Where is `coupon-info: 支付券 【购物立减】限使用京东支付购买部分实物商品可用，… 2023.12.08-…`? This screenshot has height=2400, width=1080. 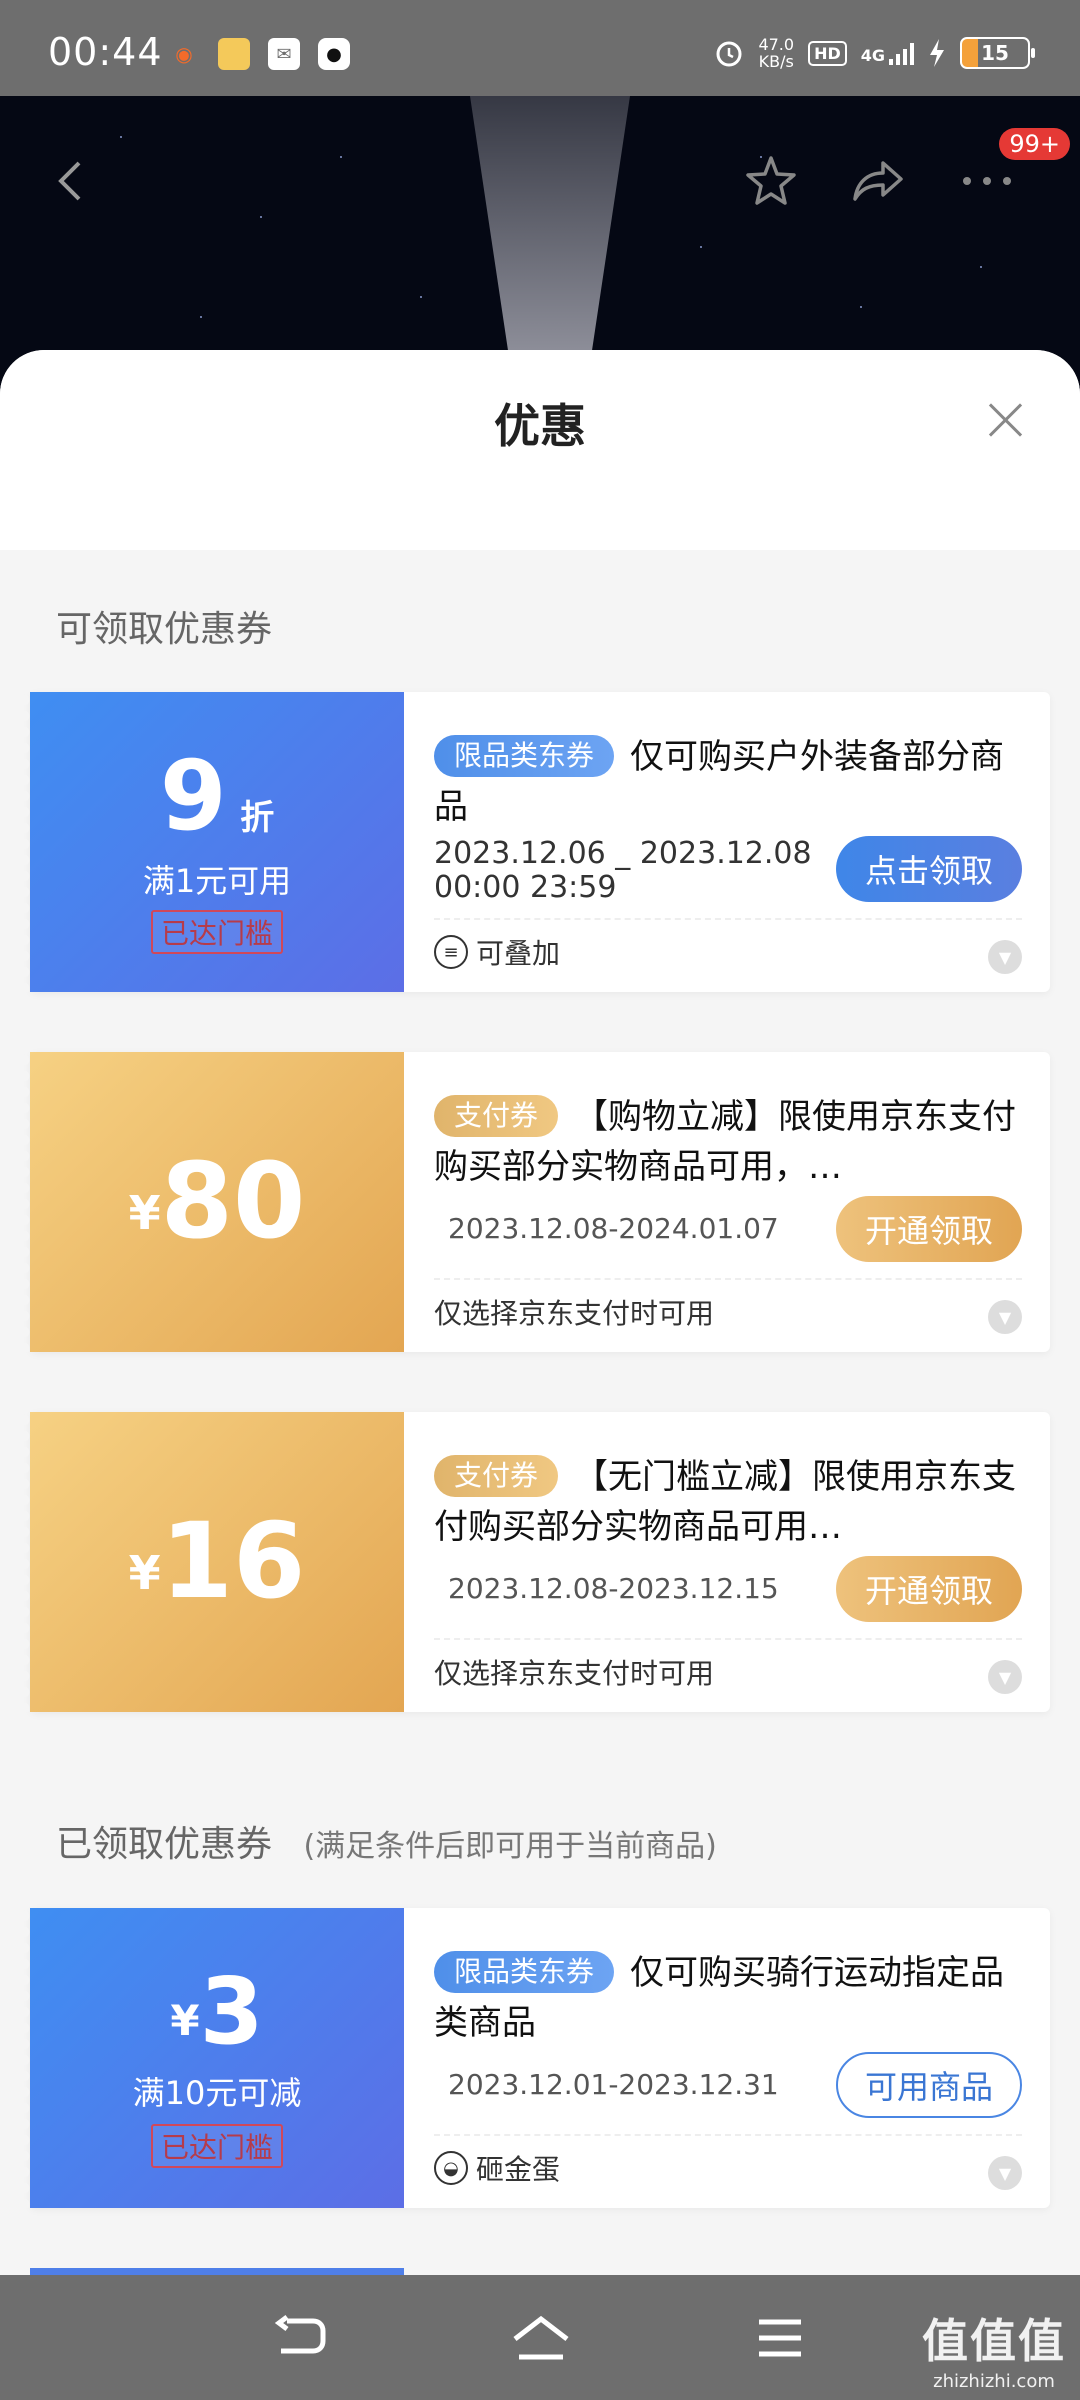
coupon-info: 支付券 【购物立减】限使用京东支付购买部分实物商品可用，… 2023.12.08-… is located at coordinates (727, 1202).